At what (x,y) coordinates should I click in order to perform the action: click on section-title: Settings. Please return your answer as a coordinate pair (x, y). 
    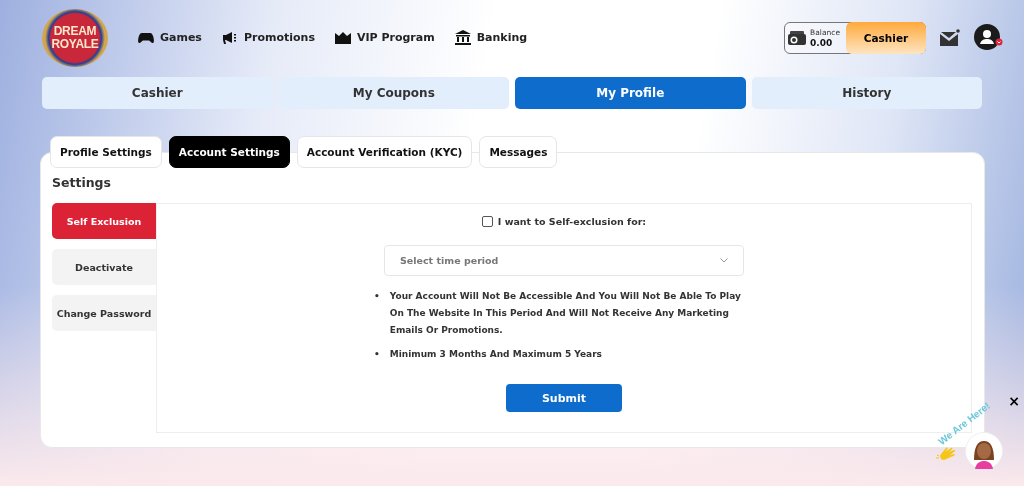
    Looking at the image, I should click on (82, 182).